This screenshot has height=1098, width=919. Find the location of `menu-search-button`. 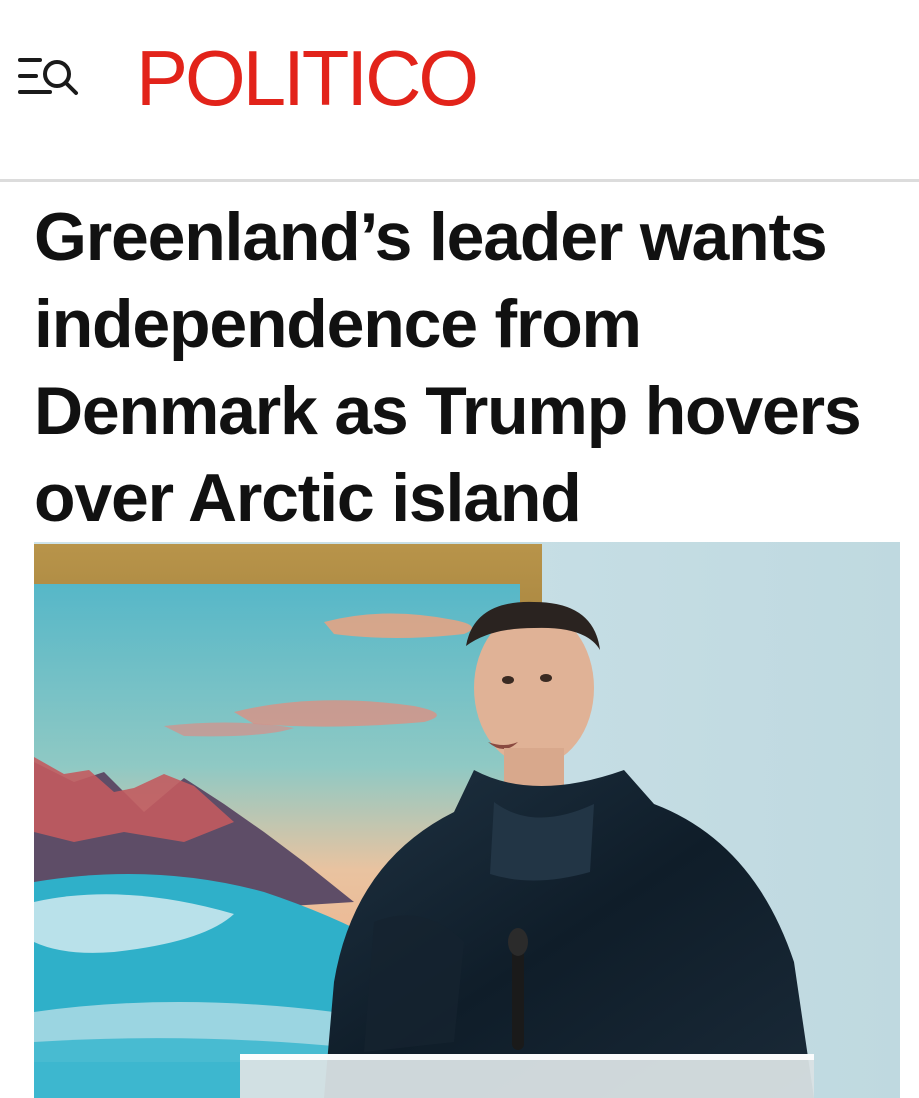

menu-search-button is located at coordinates (49, 78).